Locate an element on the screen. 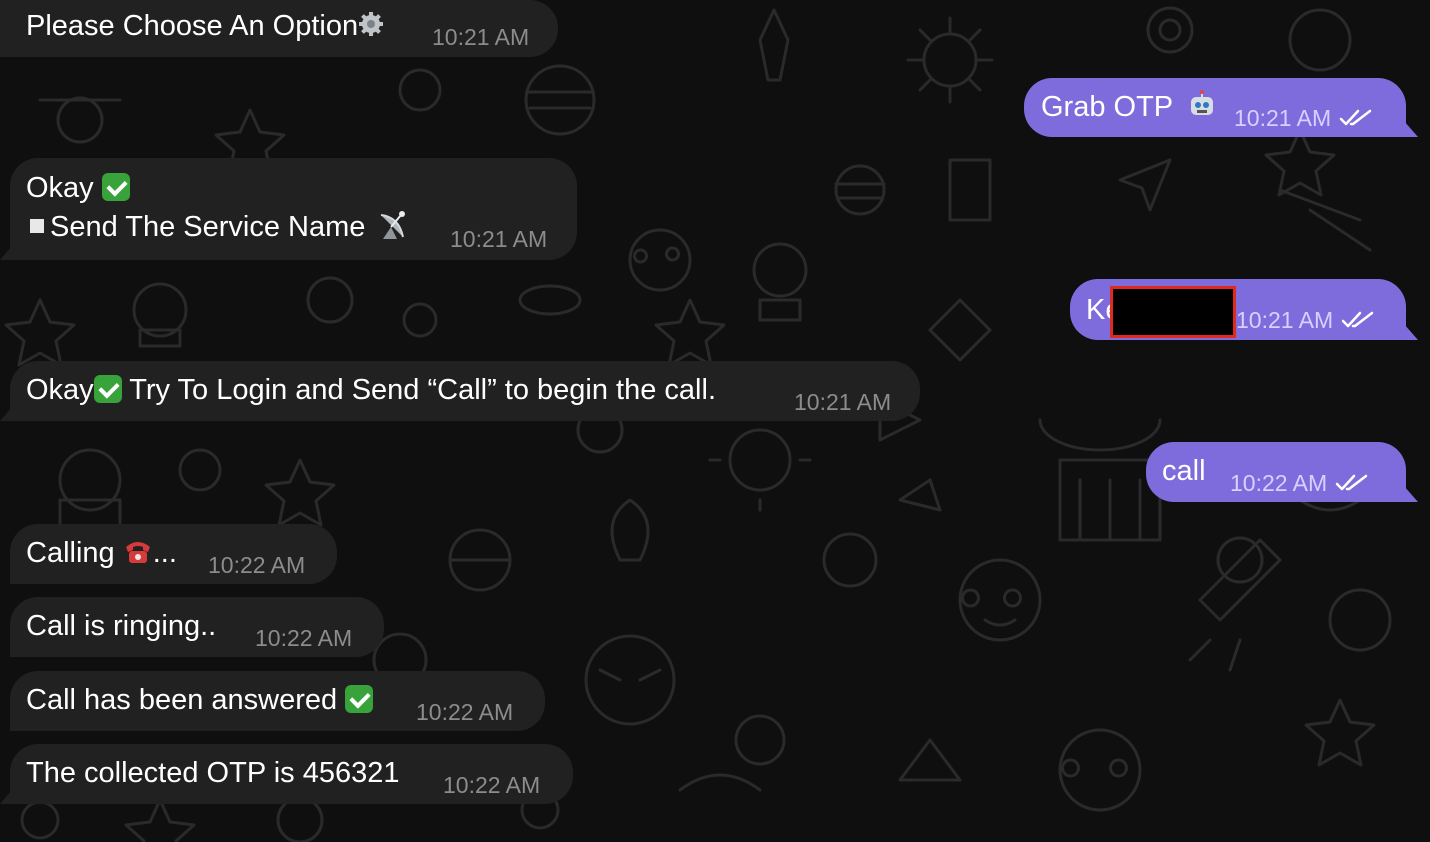  telephone-icon is located at coordinates (137, 552).